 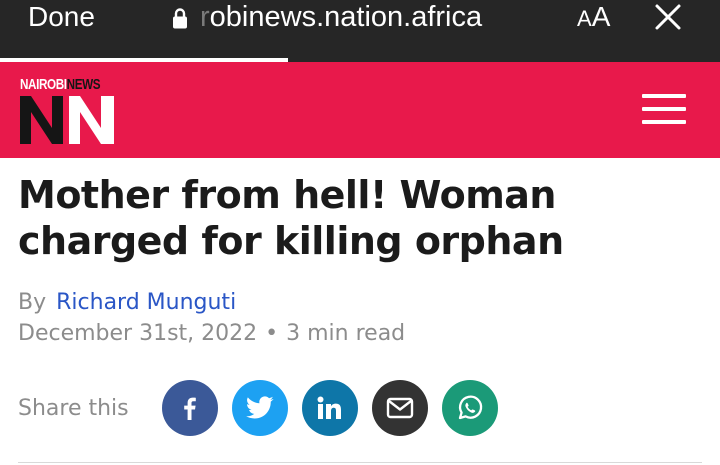 I want to click on share-twitter-button, so click(x=260, y=408).